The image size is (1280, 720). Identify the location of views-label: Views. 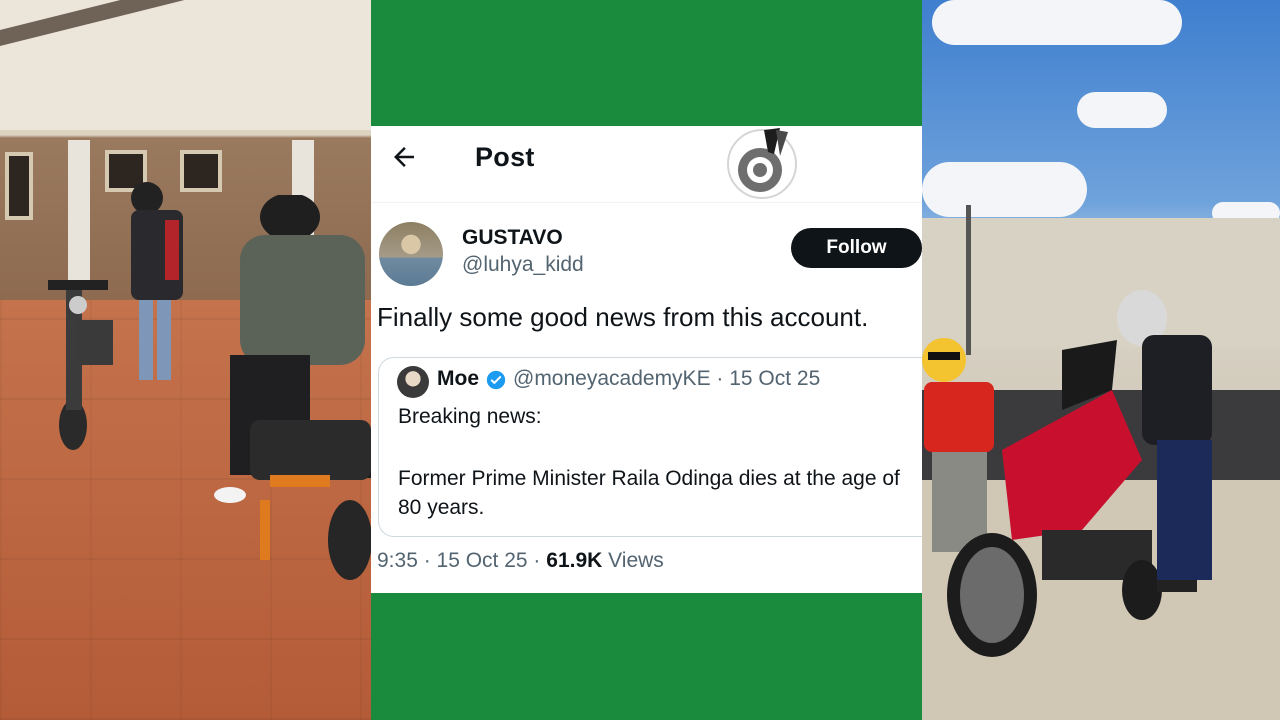
(633, 560).